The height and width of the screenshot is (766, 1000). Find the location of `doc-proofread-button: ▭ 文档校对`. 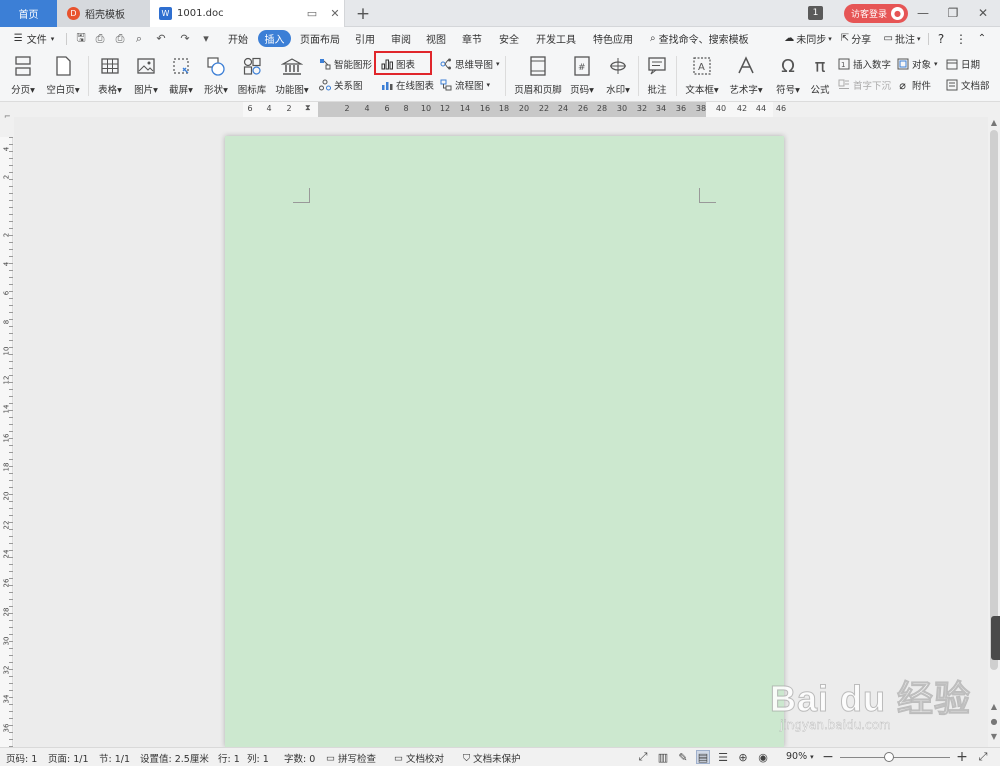

doc-proofread-button: ▭ 文档校对 is located at coordinates (419, 758).